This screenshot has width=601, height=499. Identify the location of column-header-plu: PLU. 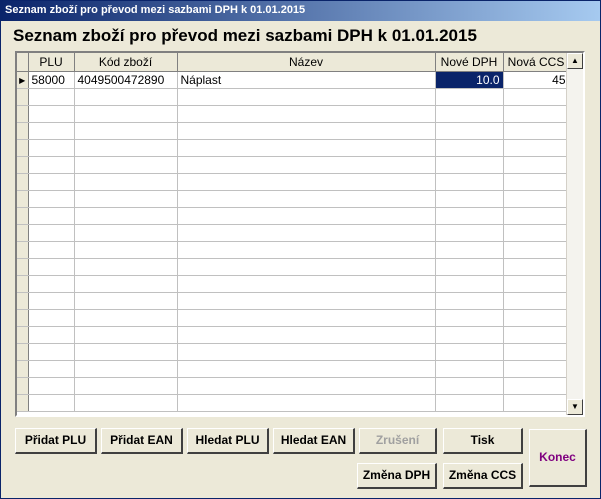
(51, 62).